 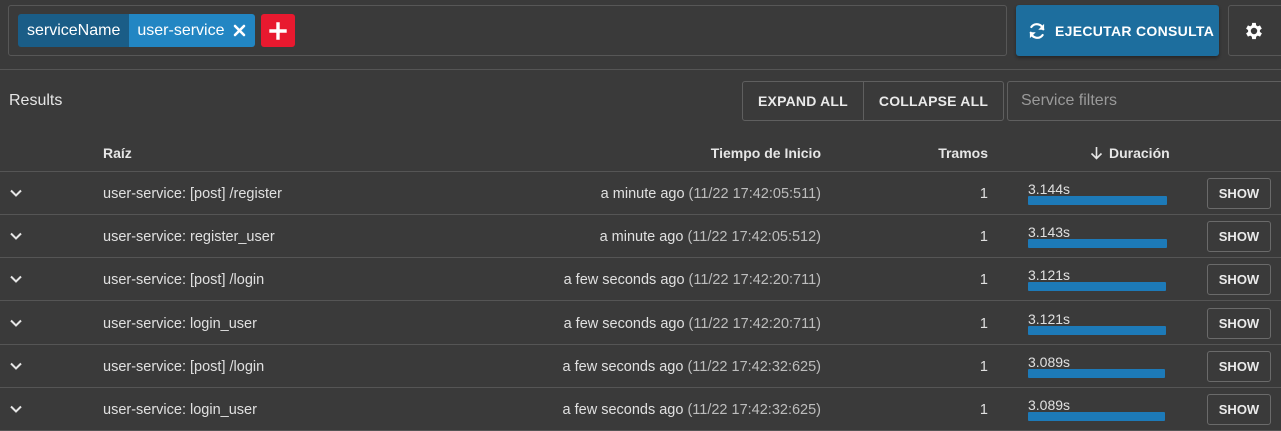 I want to click on service-filter-input: Service filters, so click(x=1144, y=101).